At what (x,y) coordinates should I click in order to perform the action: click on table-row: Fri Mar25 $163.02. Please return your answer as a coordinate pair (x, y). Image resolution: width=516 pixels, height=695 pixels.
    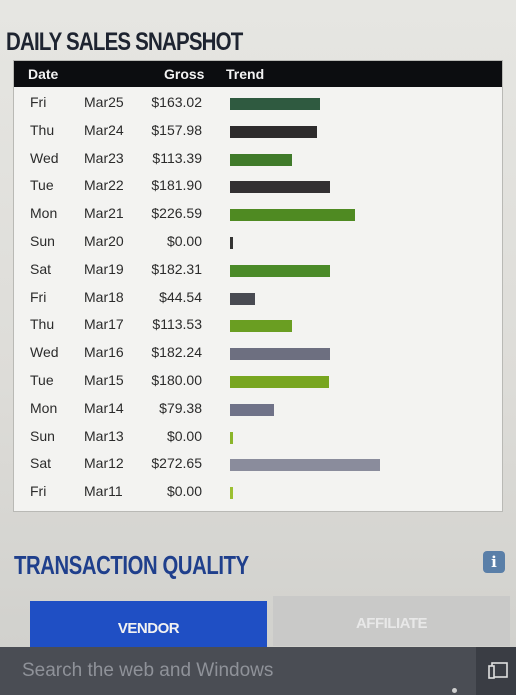
    Looking at the image, I should click on (258, 103).